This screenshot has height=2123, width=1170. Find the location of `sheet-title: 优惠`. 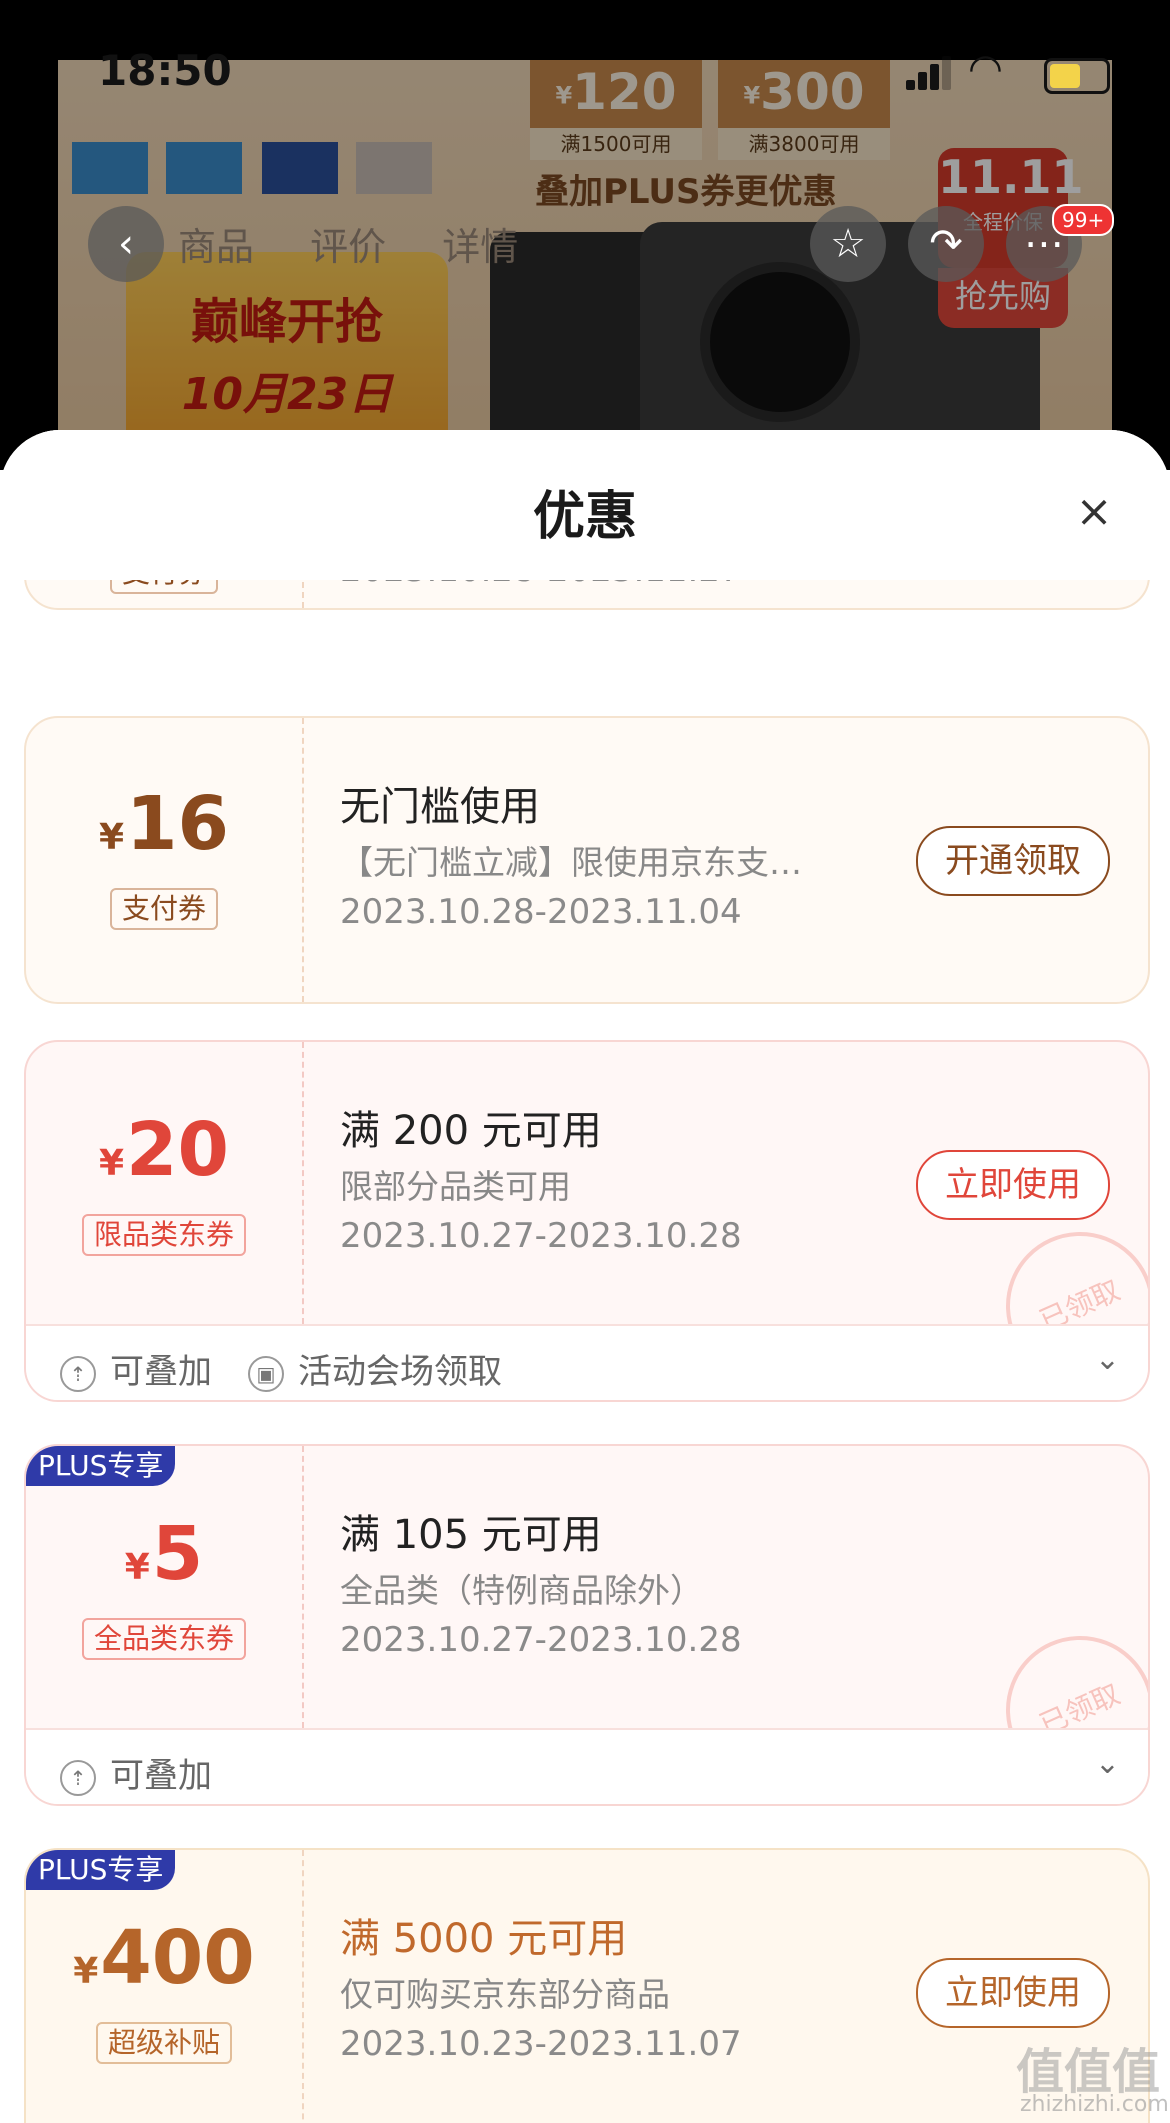

sheet-title: 优惠 is located at coordinates (584, 517).